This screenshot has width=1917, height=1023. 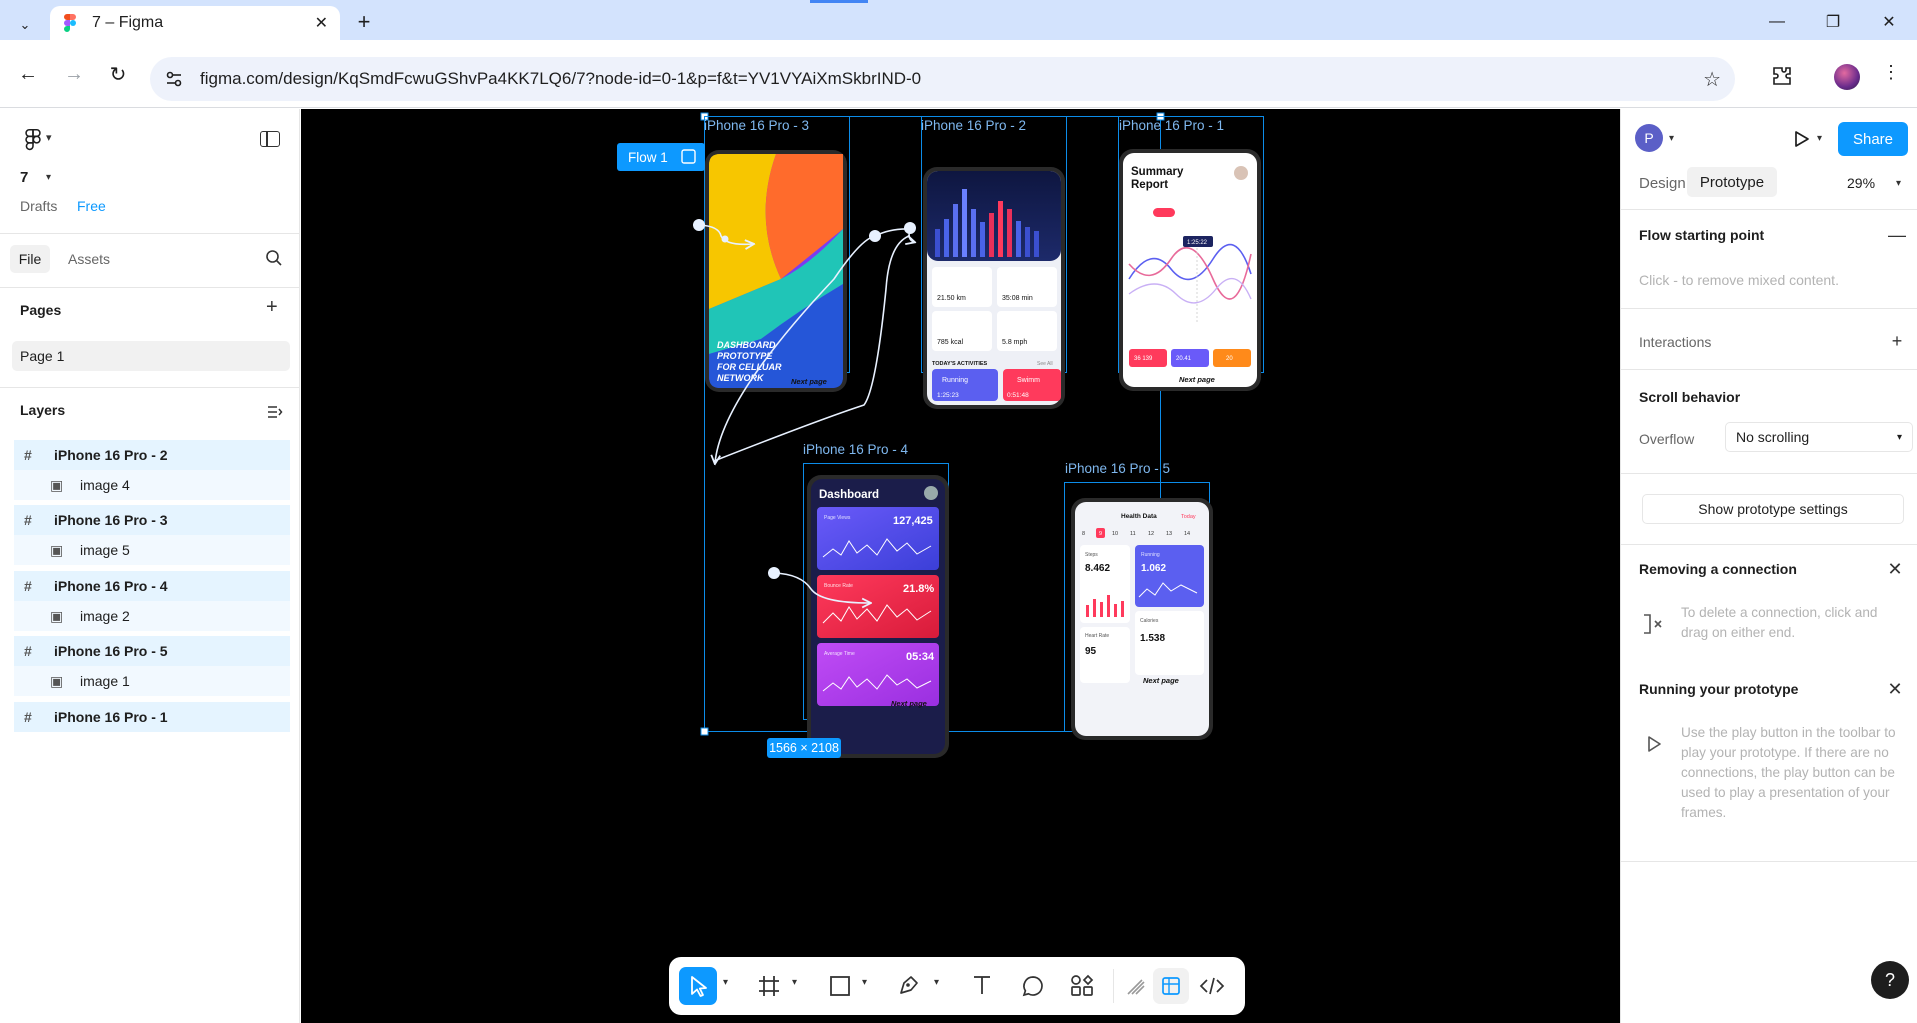 What do you see at coordinates (1773, 509) in the screenshot?
I see `show-prototype-settings-button: Show prototype settings` at bounding box center [1773, 509].